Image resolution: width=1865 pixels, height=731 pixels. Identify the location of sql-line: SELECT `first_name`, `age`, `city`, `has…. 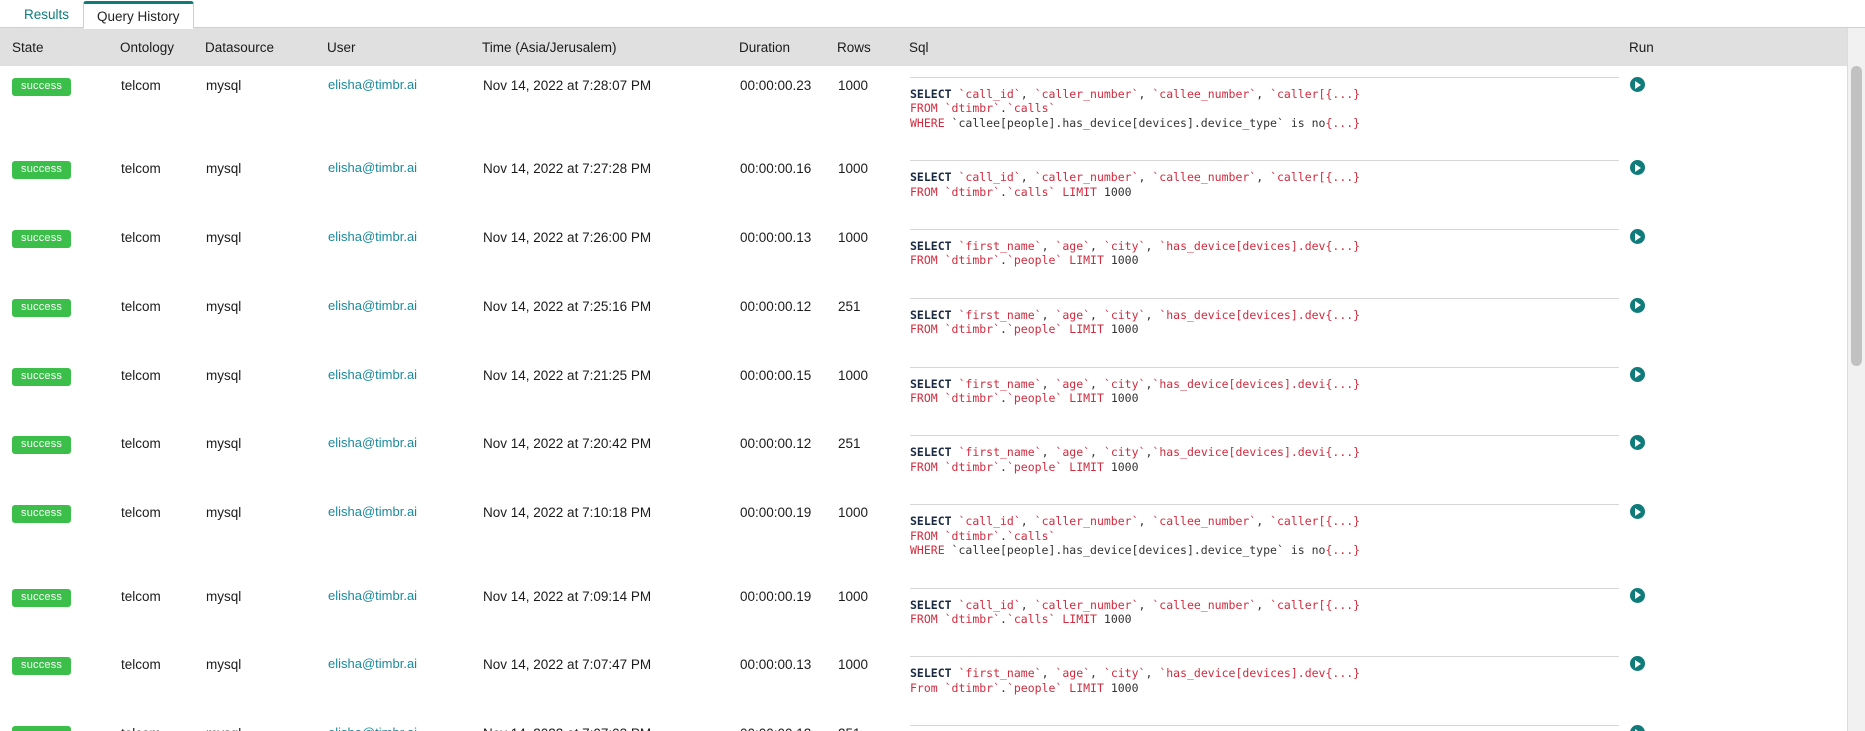
(1264, 246).